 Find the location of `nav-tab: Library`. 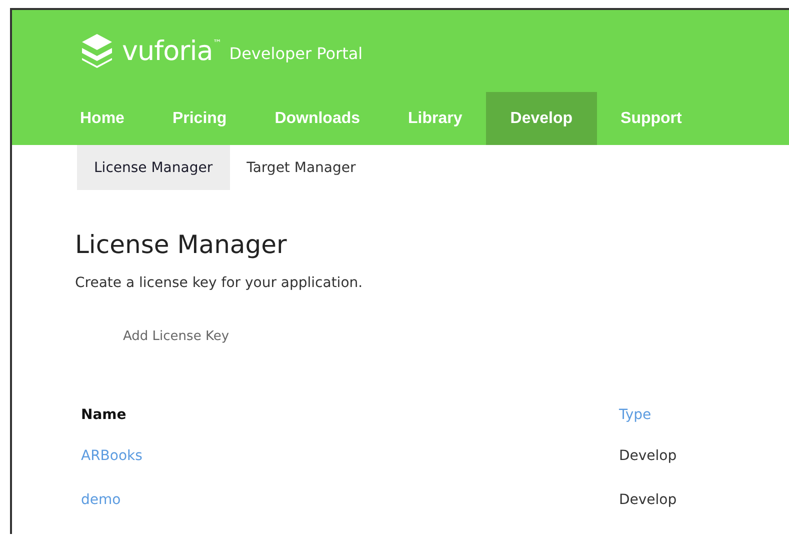

nav-tab: Library is located at coordinates (435, 118).